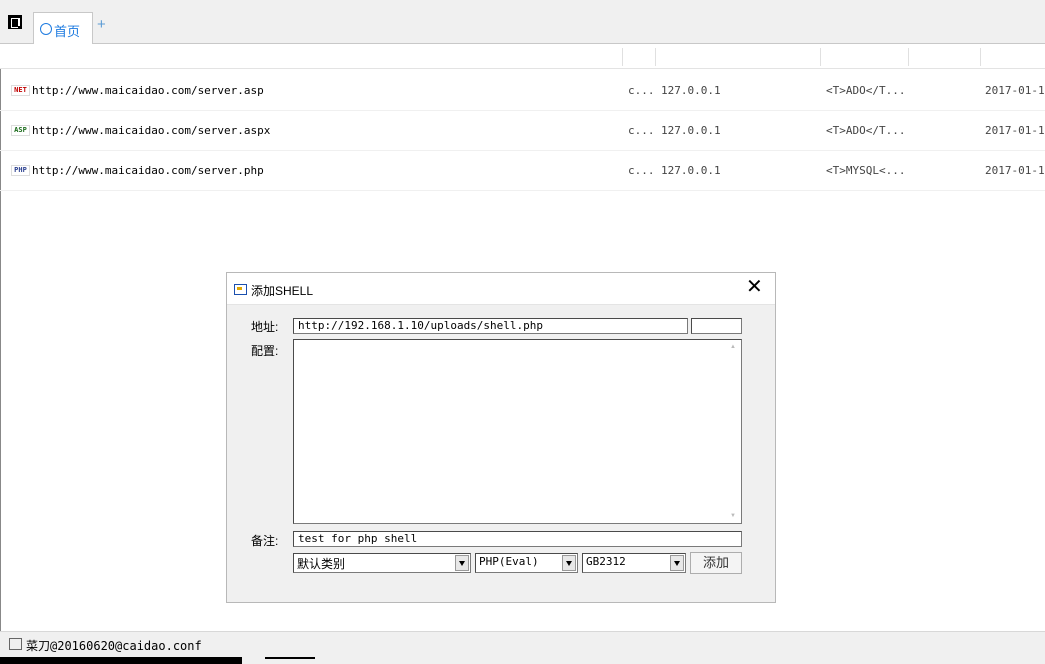  I want to click on address-label: 地址:, so click(265, 327).